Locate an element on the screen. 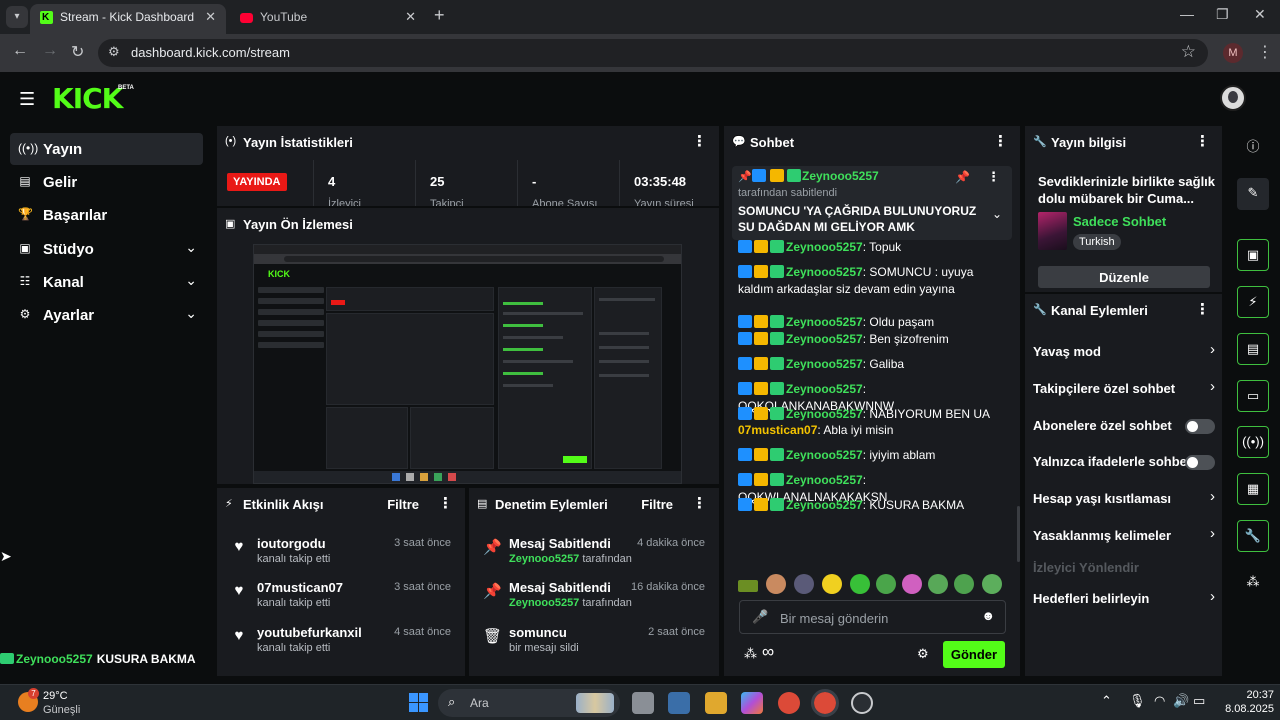  channel-action-row: Yavaş mod › is located at coordinates (1124, 352).